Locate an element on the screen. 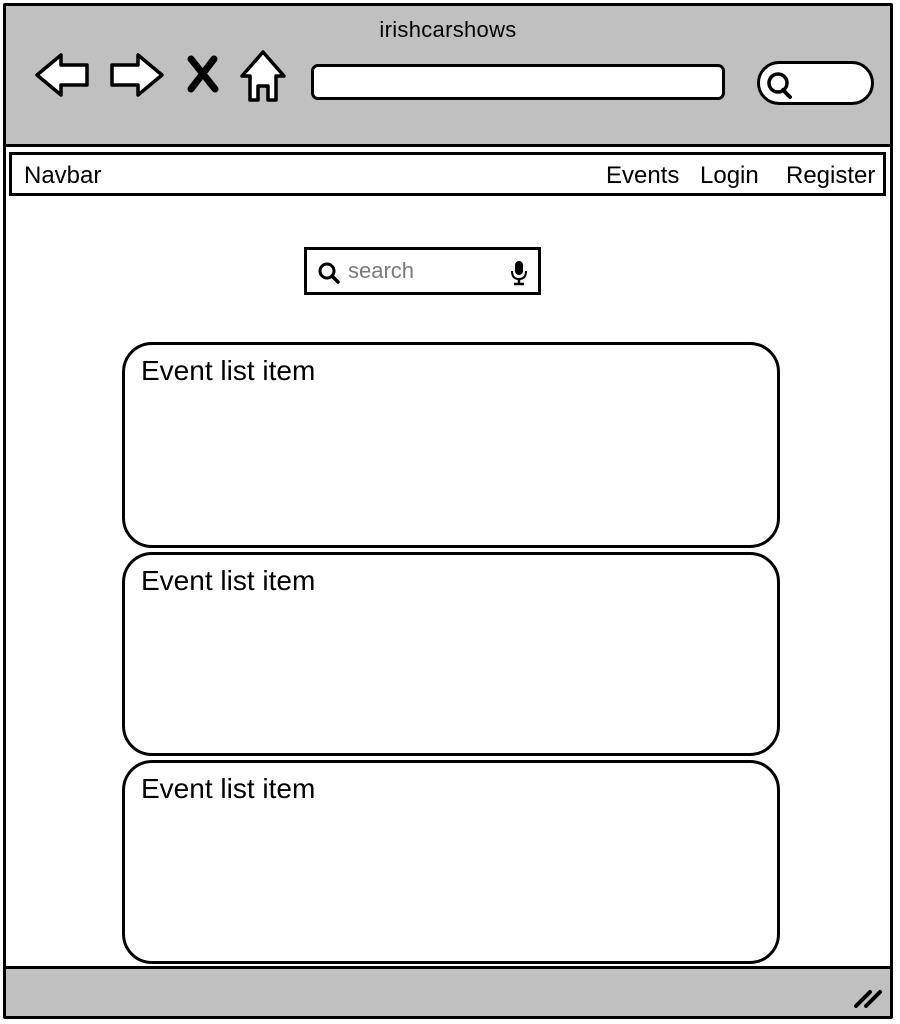  navbar-brand: Navbar is located at coordinates (62, 176).